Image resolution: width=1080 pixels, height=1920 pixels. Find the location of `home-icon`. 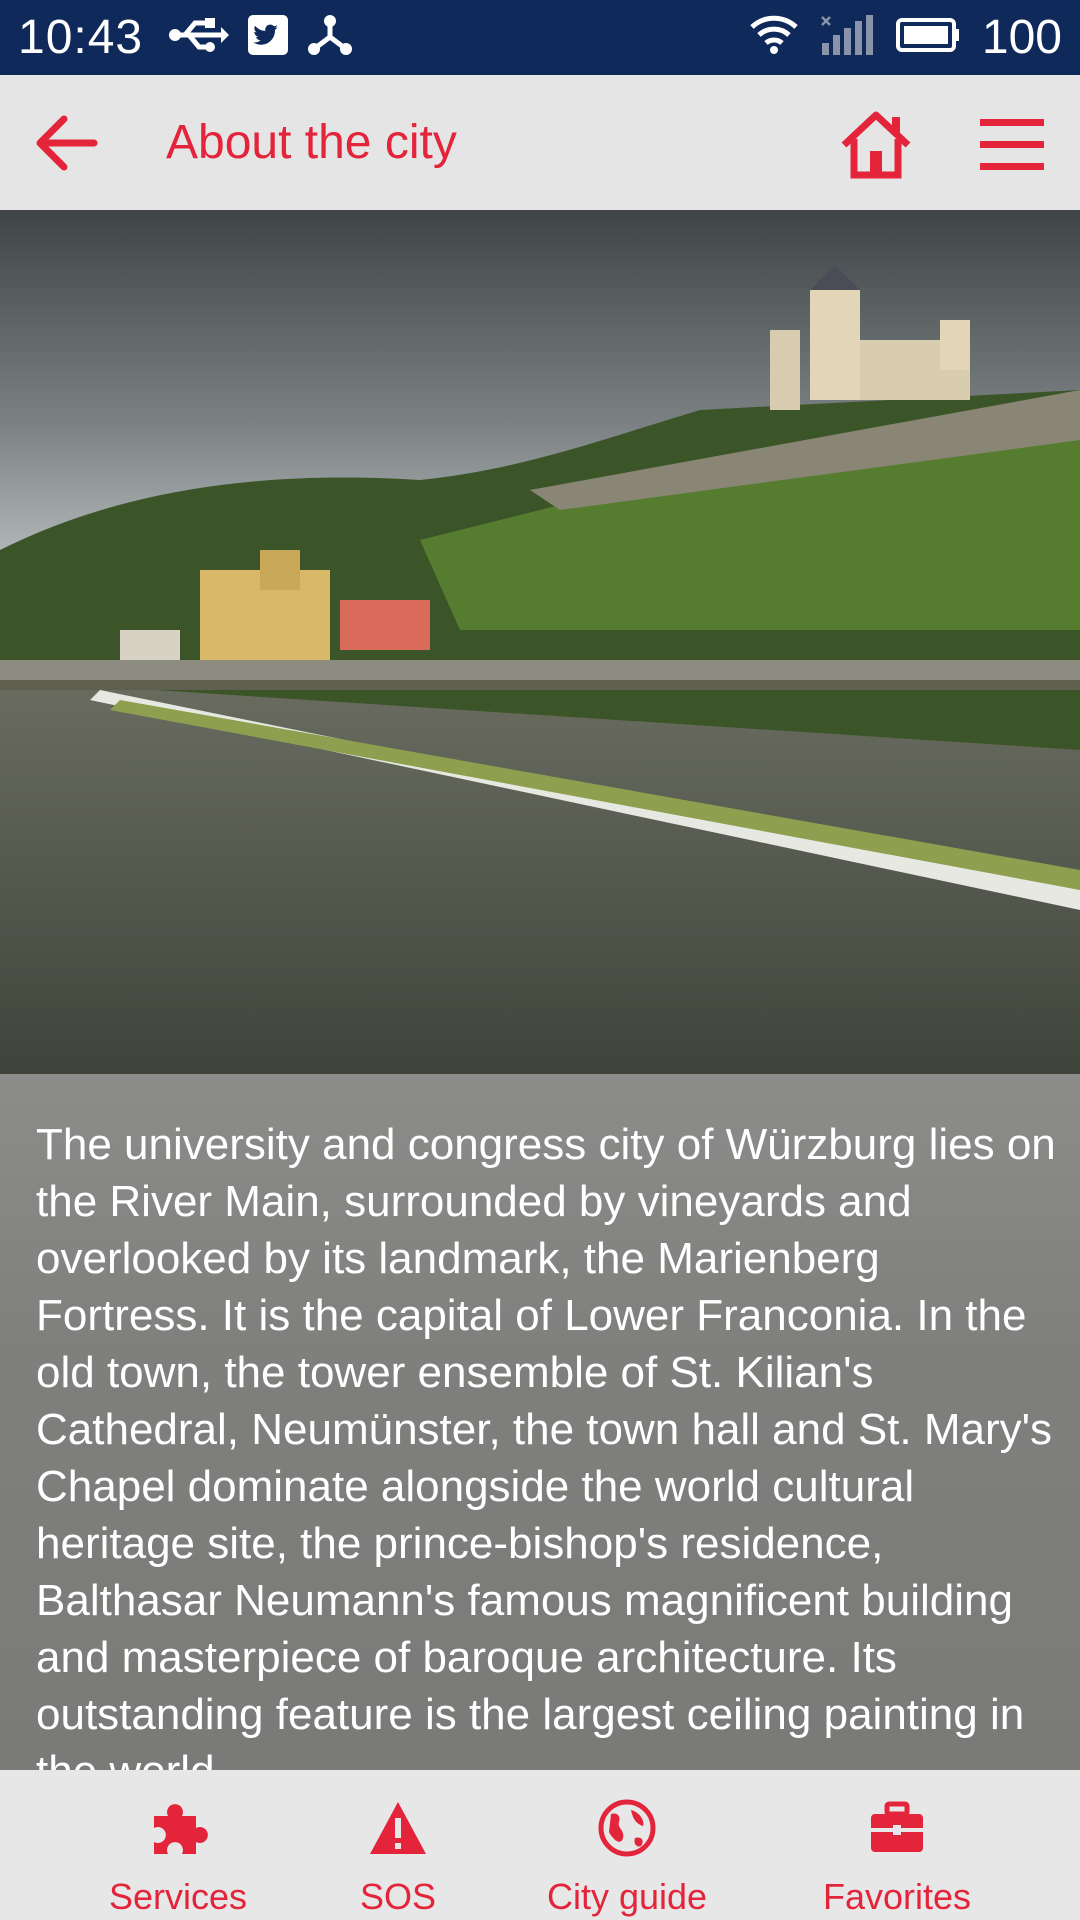

home-icon is located at coordinates (876, 145).